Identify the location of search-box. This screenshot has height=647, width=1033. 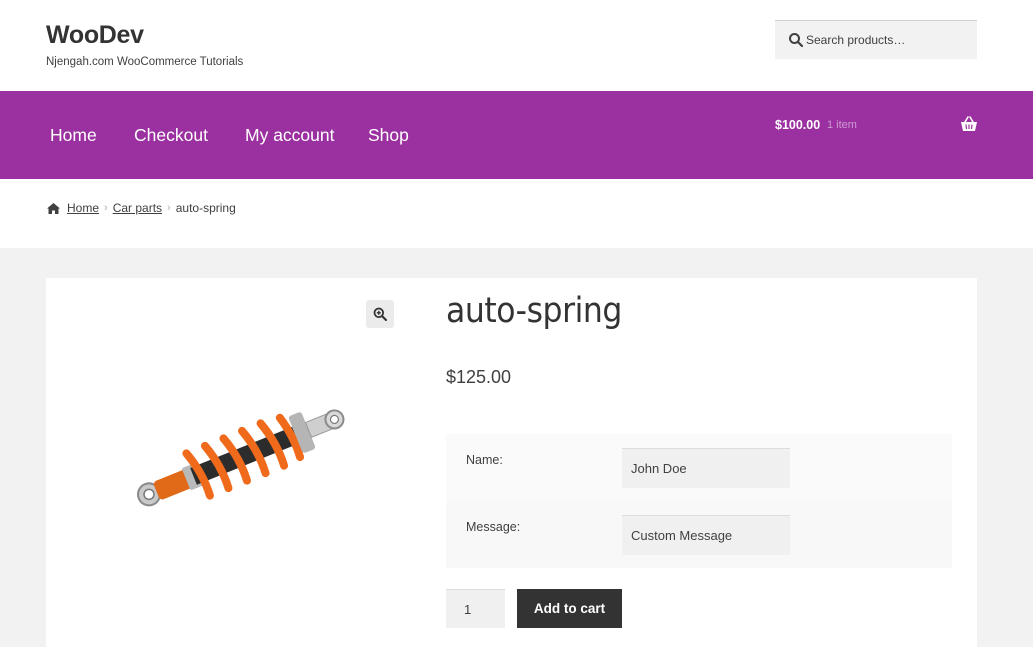
(876, 39).